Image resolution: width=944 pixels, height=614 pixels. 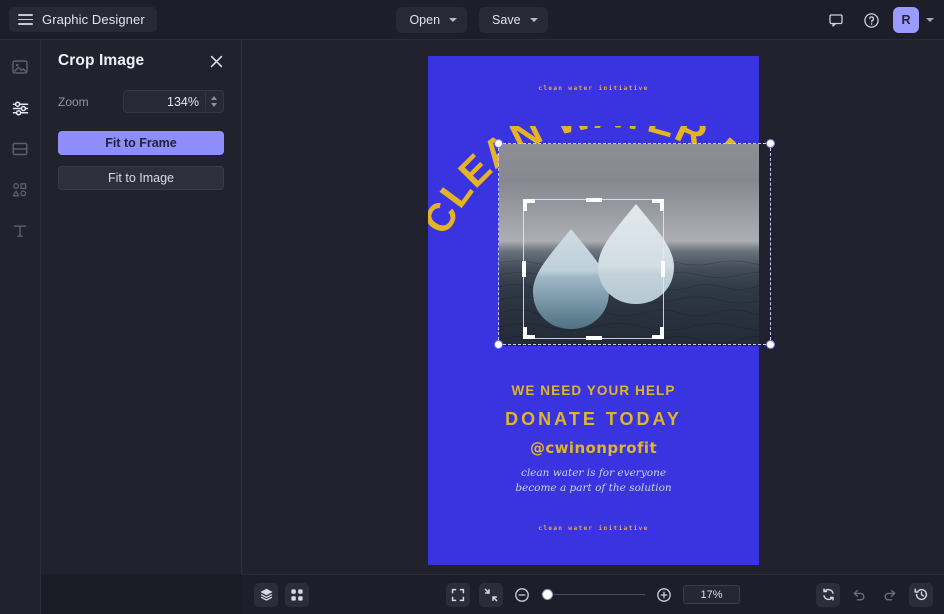 I want to click on rail-item-image-tool, so click(x=20, y=67).